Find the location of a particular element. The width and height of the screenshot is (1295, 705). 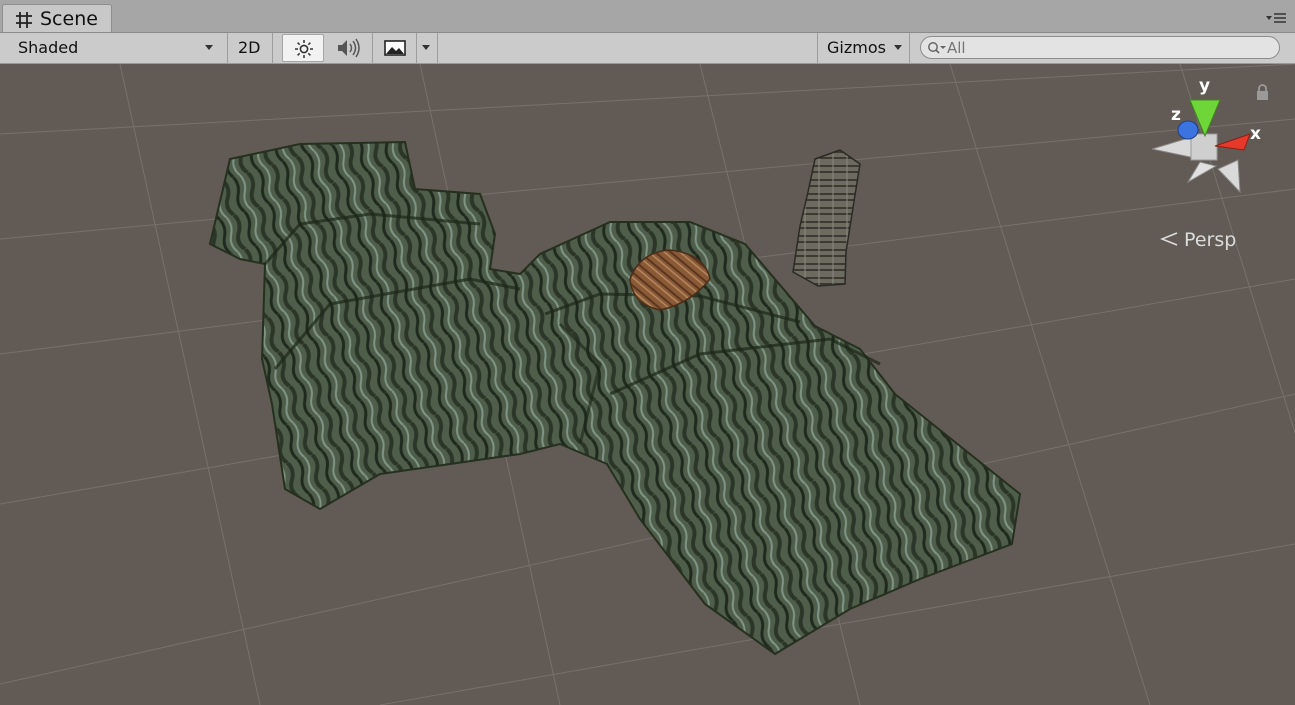

gizmo-y-label: y is located at coordinates (1204, 86).